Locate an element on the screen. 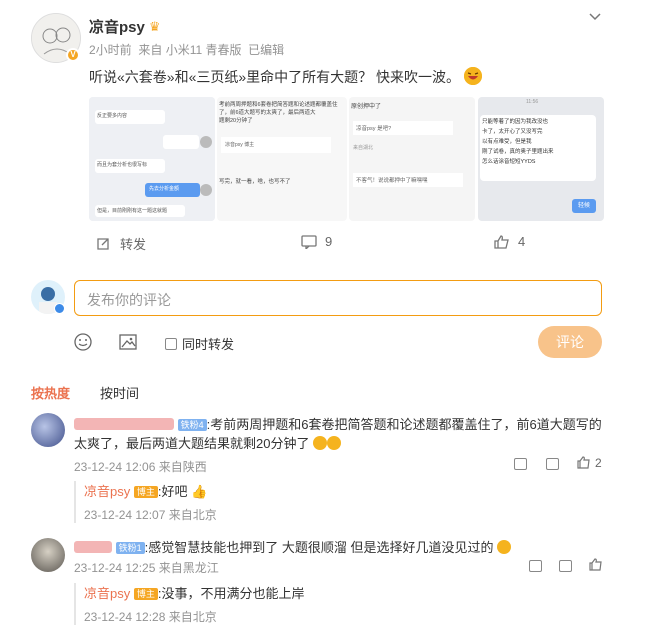 The width and height of the screenshot is (646, 635). comment-1-line2: 太爽了，最后两道大题结果就剩20分钟了 is located at coordinates (208, 443).